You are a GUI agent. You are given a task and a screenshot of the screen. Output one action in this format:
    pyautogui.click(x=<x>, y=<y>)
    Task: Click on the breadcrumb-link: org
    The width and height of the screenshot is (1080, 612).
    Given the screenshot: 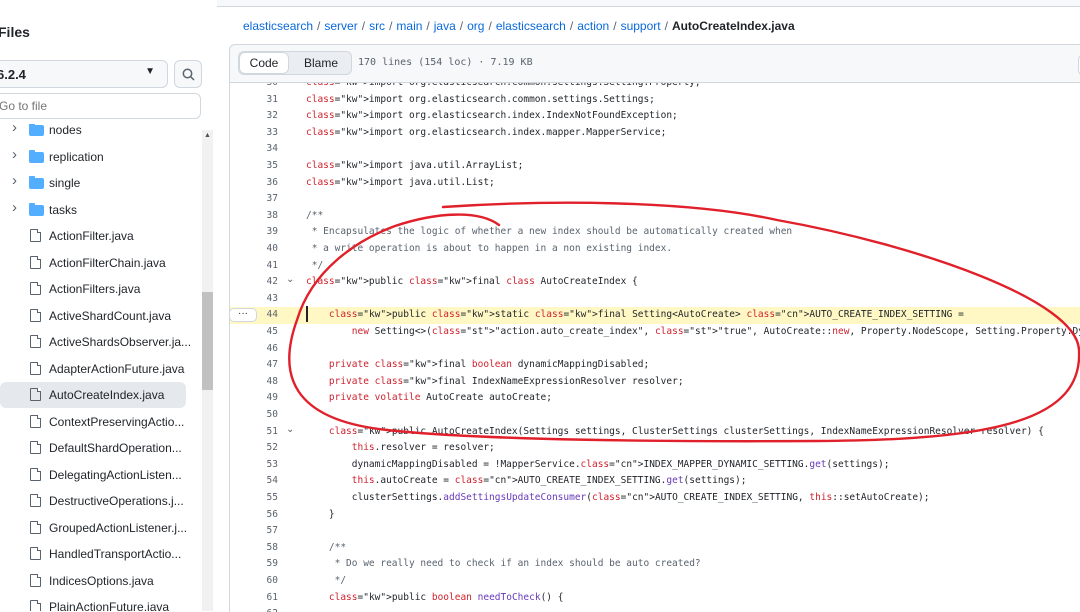 What is the action you would take?
    pyautogui.click(x=475, y=26)
    